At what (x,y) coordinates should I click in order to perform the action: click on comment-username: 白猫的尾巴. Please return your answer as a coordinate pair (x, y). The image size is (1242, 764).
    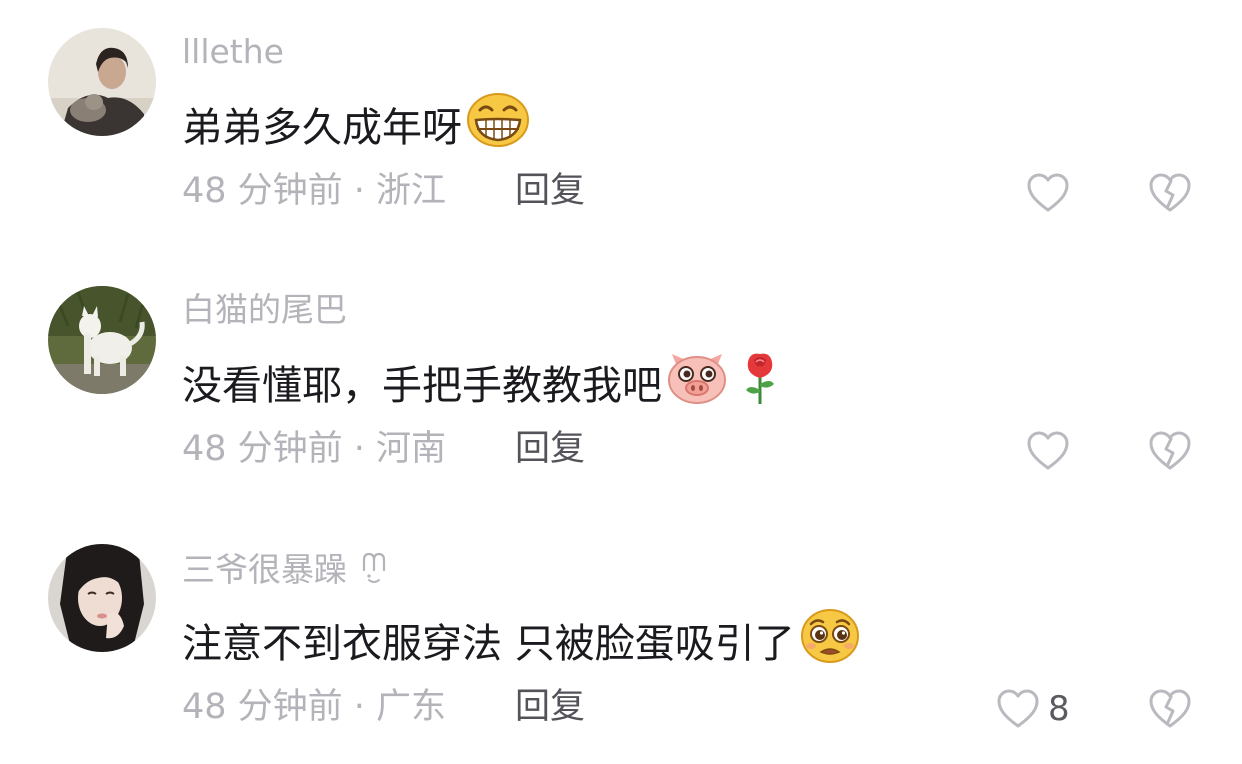
    Looking at the image, I should click on (264, 310).